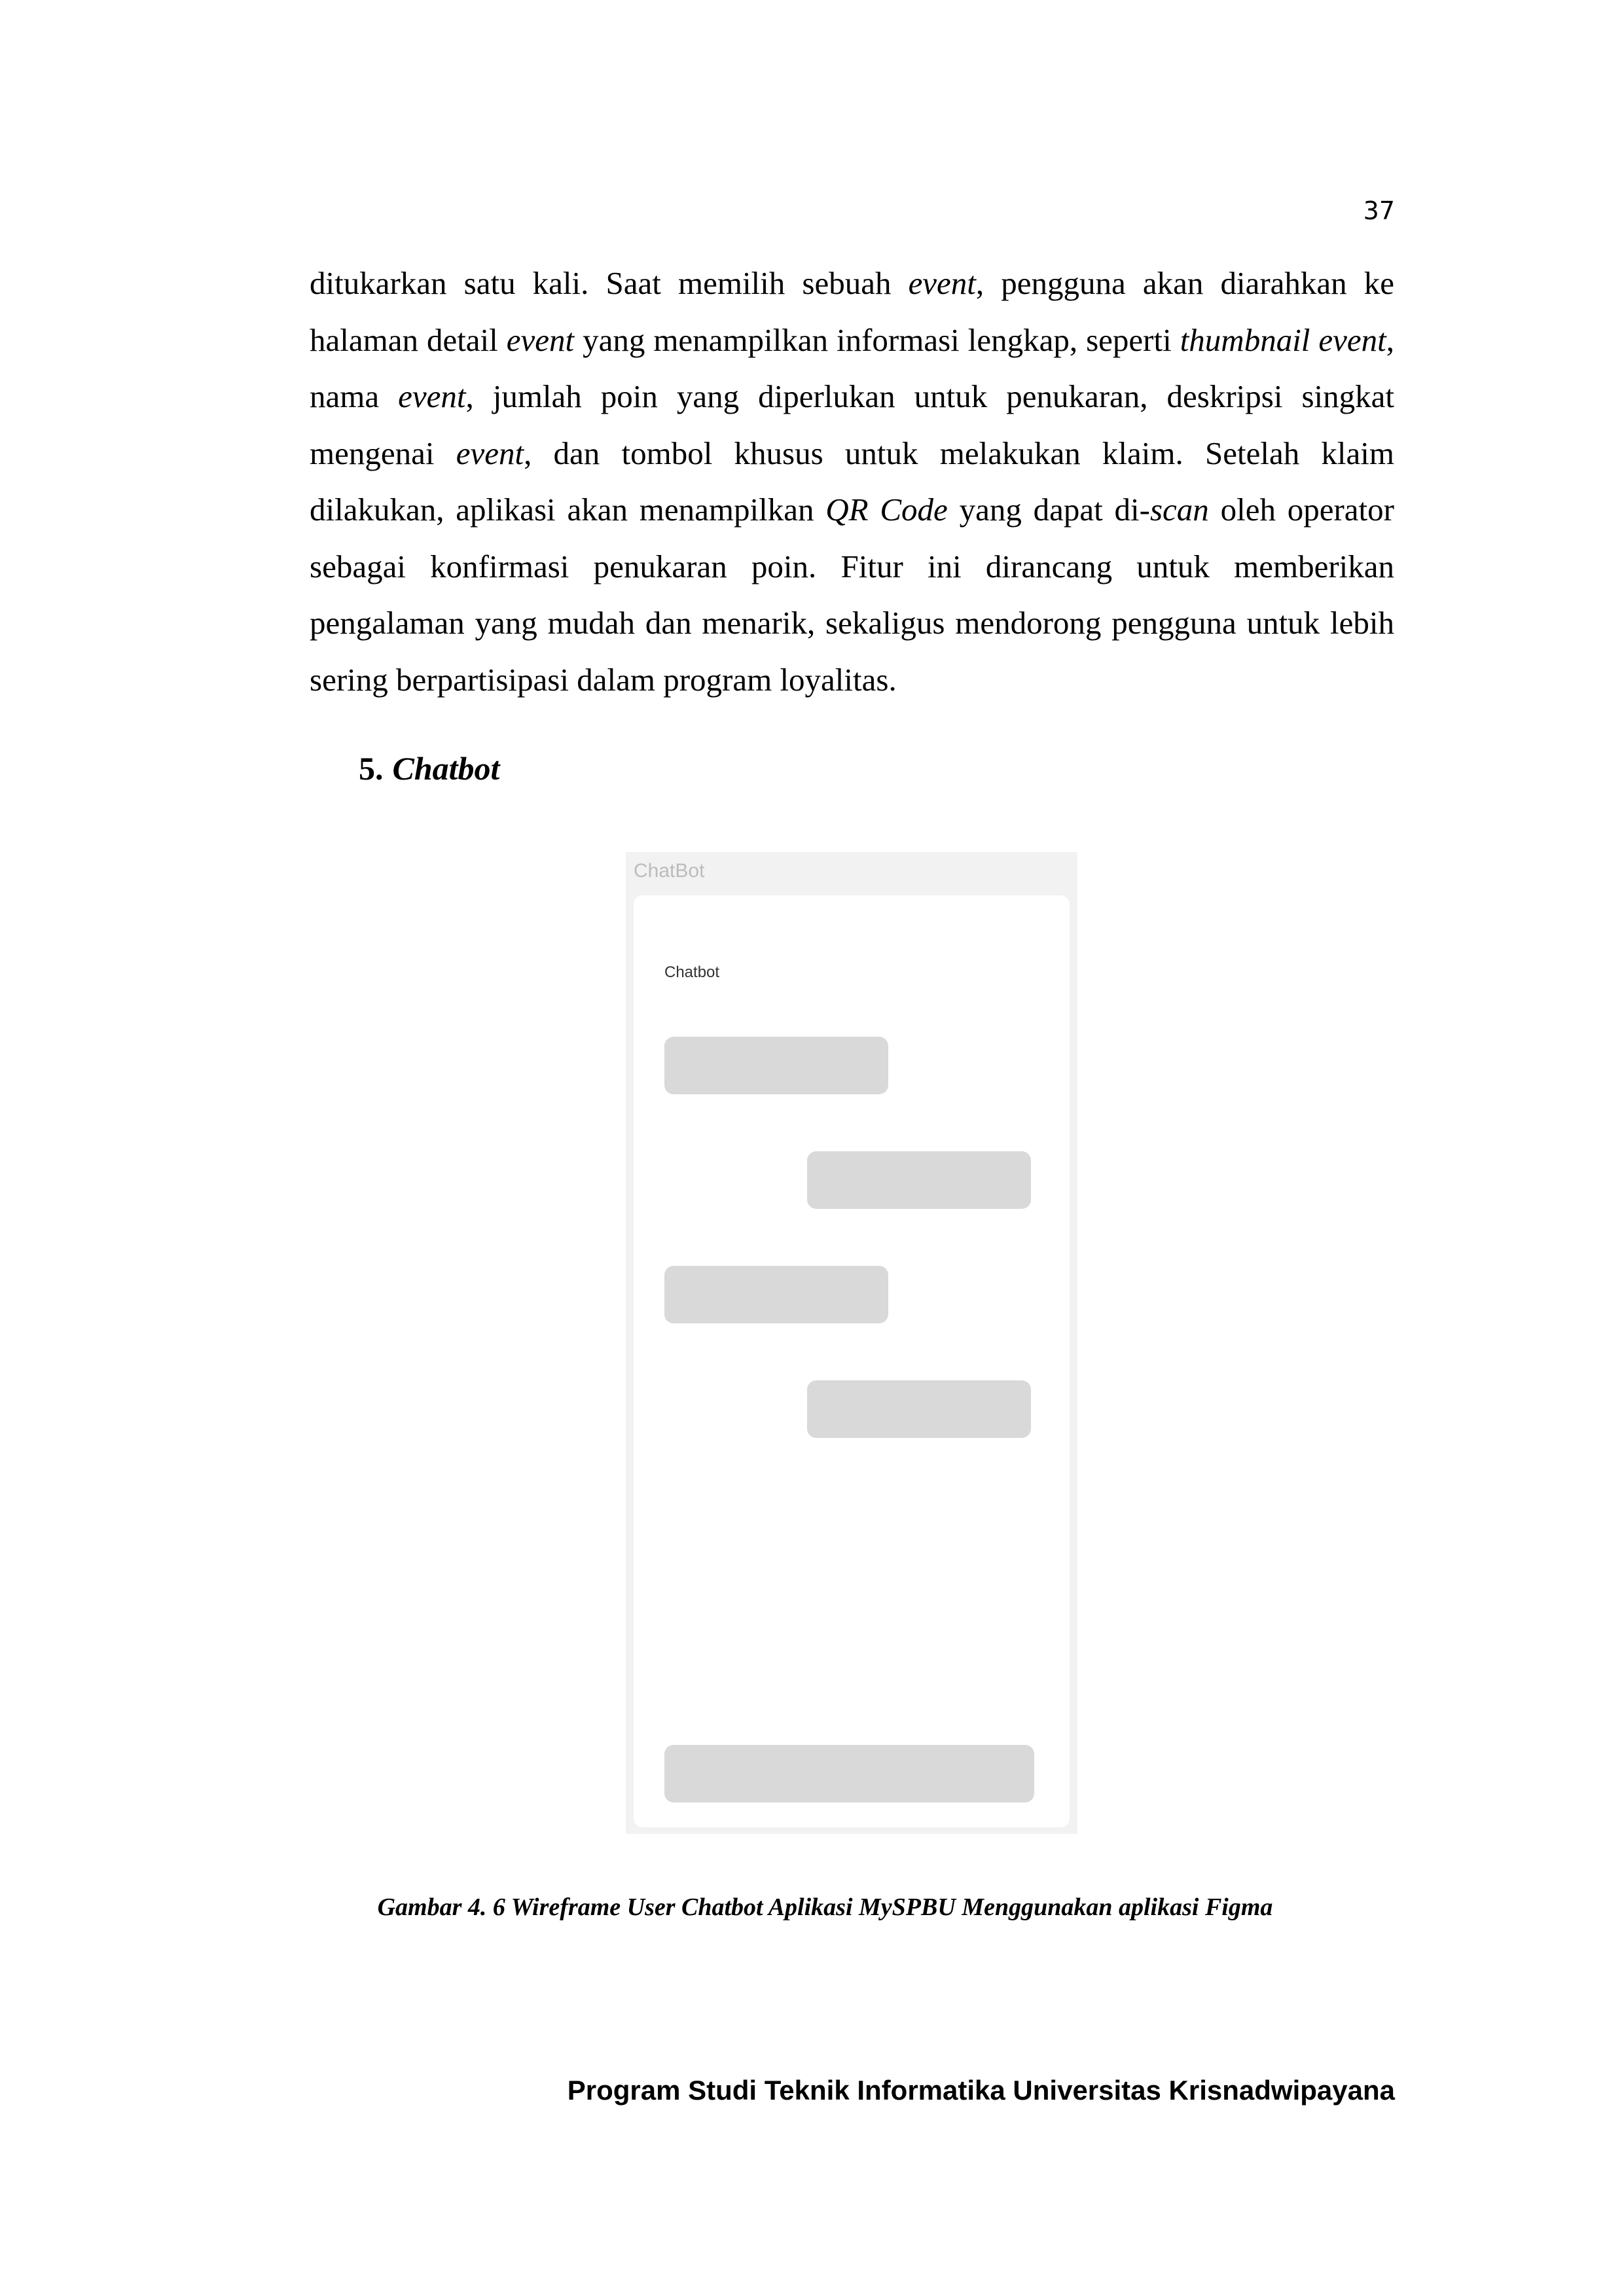  I want to click on chatbot-wireframe-figure: ChatBot Chatbot, so click(851, 1343).